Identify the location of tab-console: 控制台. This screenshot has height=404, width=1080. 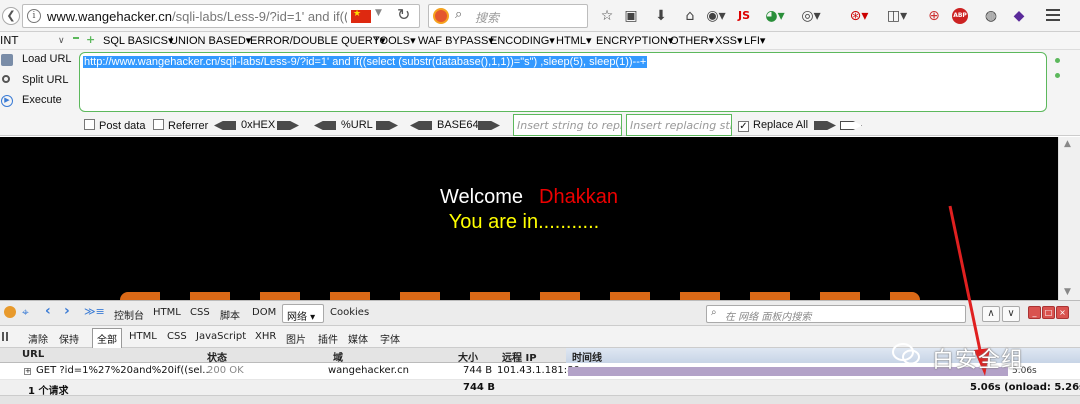
(129, 314).